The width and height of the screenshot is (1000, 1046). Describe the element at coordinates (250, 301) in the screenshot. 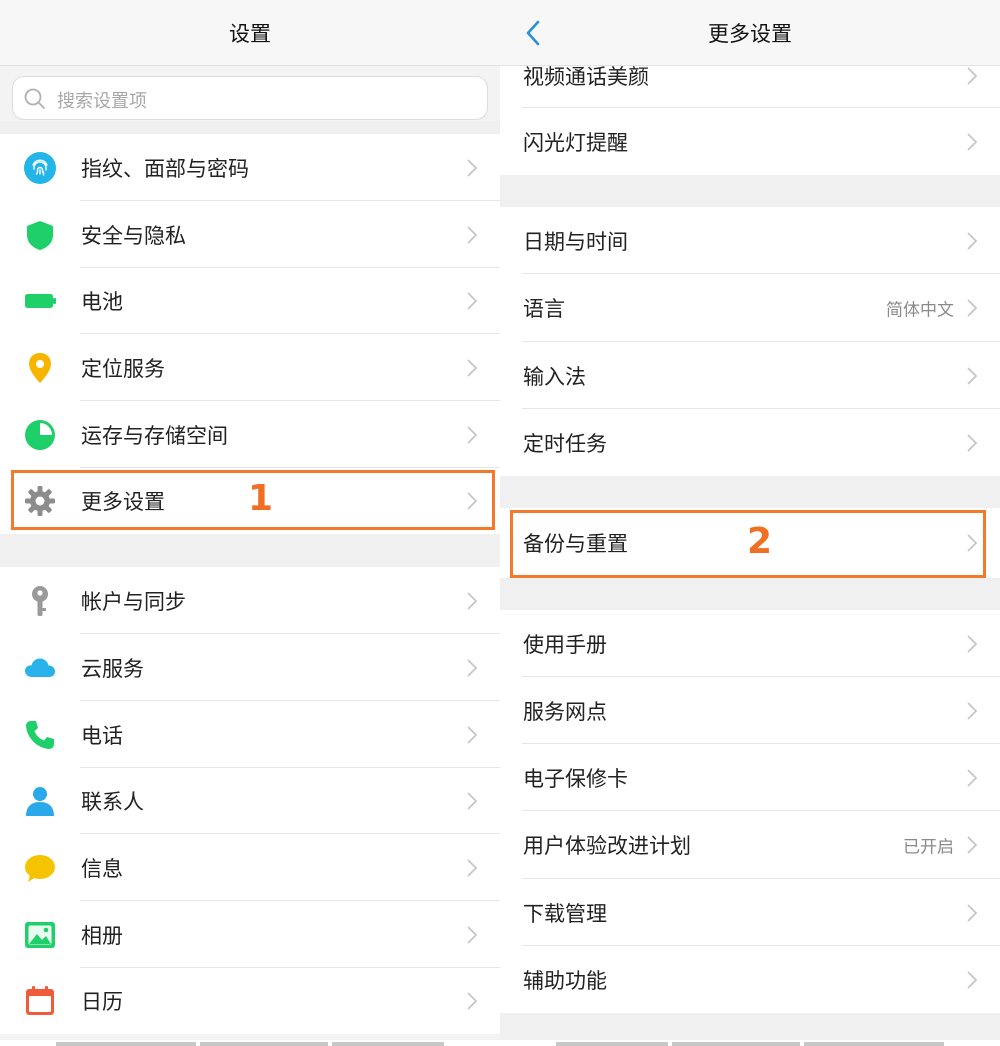

I see `settings-item-battery: 电池` at that location.